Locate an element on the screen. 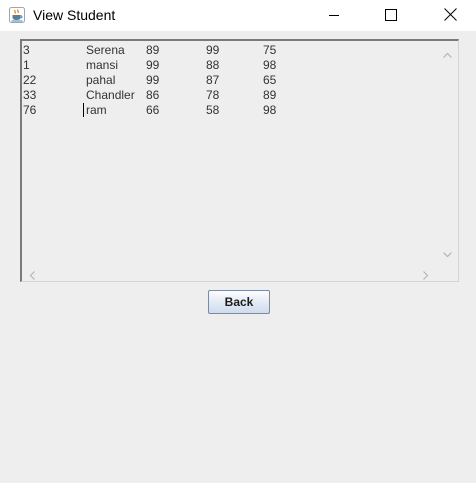 This screenshot has width=476, height=483. record-row: 33 Chandler 86 78 89 is located at coordinates (229, 95).